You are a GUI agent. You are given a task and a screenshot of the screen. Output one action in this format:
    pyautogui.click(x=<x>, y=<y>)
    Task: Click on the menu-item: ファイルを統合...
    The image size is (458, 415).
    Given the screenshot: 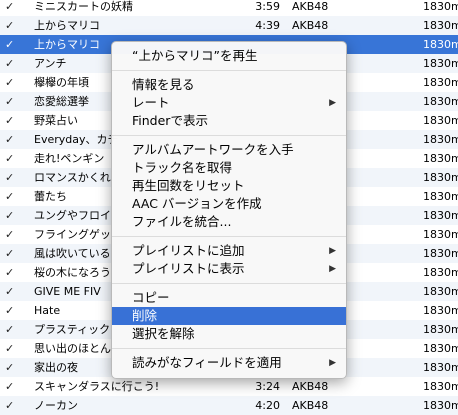 What is the action you would take?
    pyautogui.click(x=229, y=222)
    